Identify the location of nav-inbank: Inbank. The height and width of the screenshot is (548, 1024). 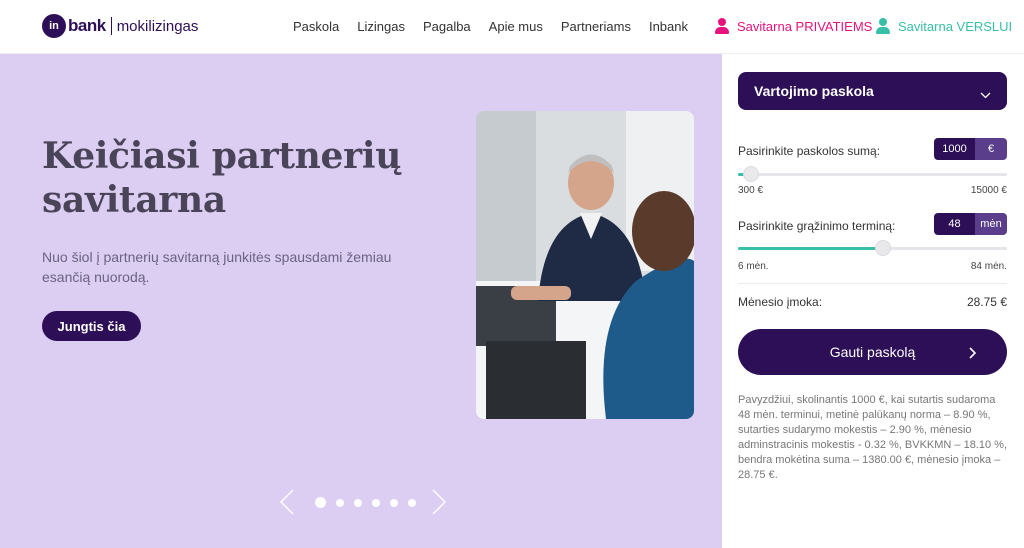
(668, 26).